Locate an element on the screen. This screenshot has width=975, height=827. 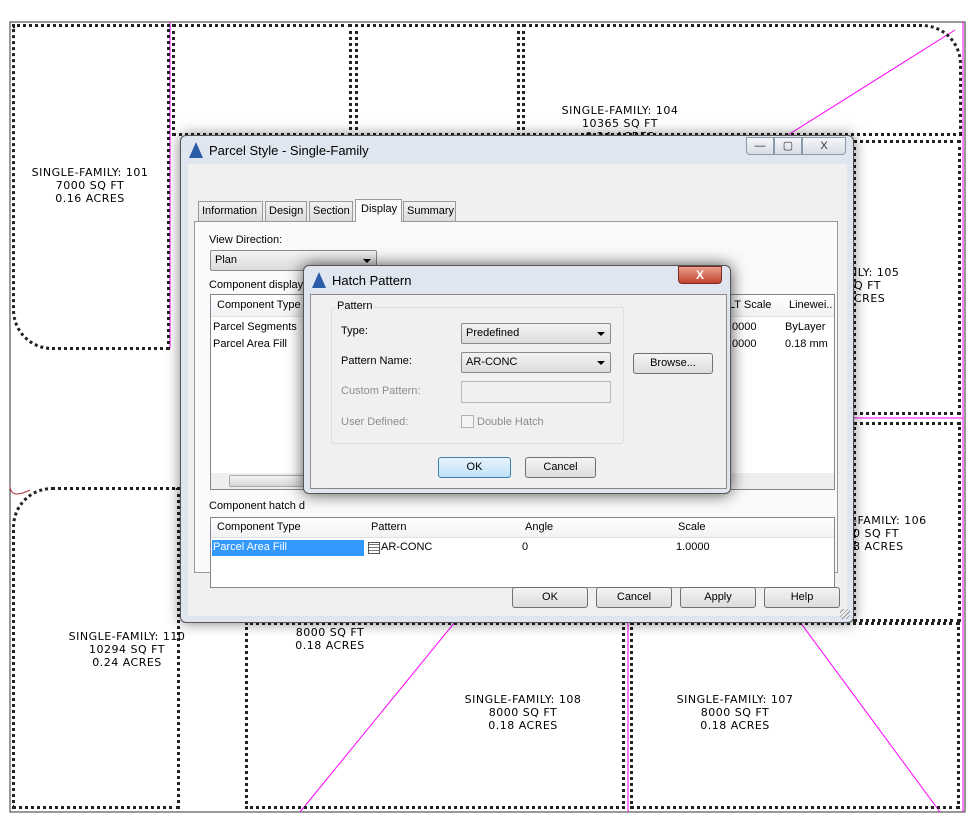
help-button: Help is located at coordinates (802, 597).